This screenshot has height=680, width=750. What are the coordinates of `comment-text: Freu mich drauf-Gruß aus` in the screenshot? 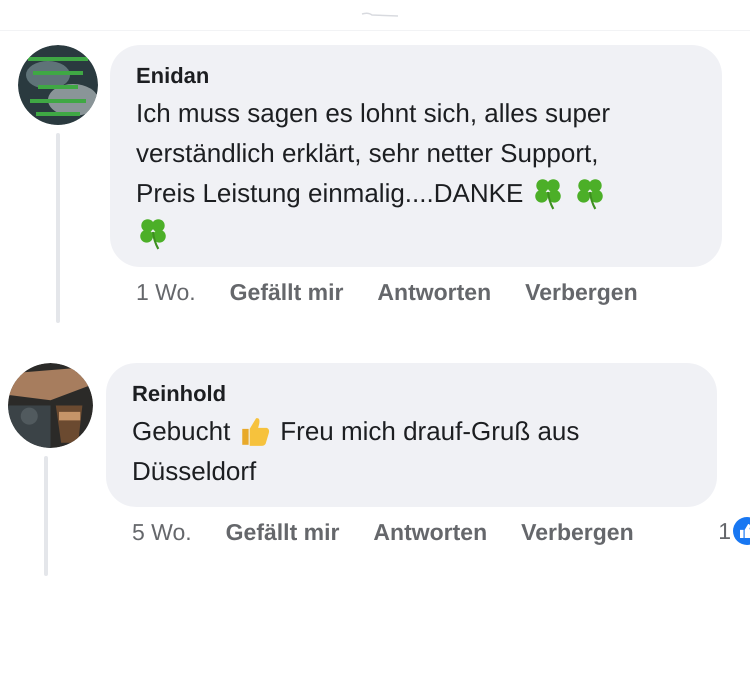 It's located at (430, 431).